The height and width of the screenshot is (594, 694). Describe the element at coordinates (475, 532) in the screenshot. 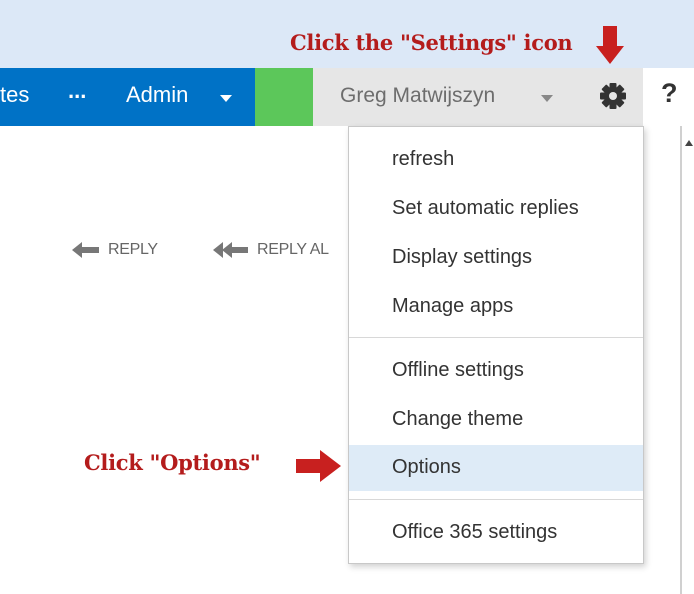

I see `menu-item-label: Office 365 settings` at that location.